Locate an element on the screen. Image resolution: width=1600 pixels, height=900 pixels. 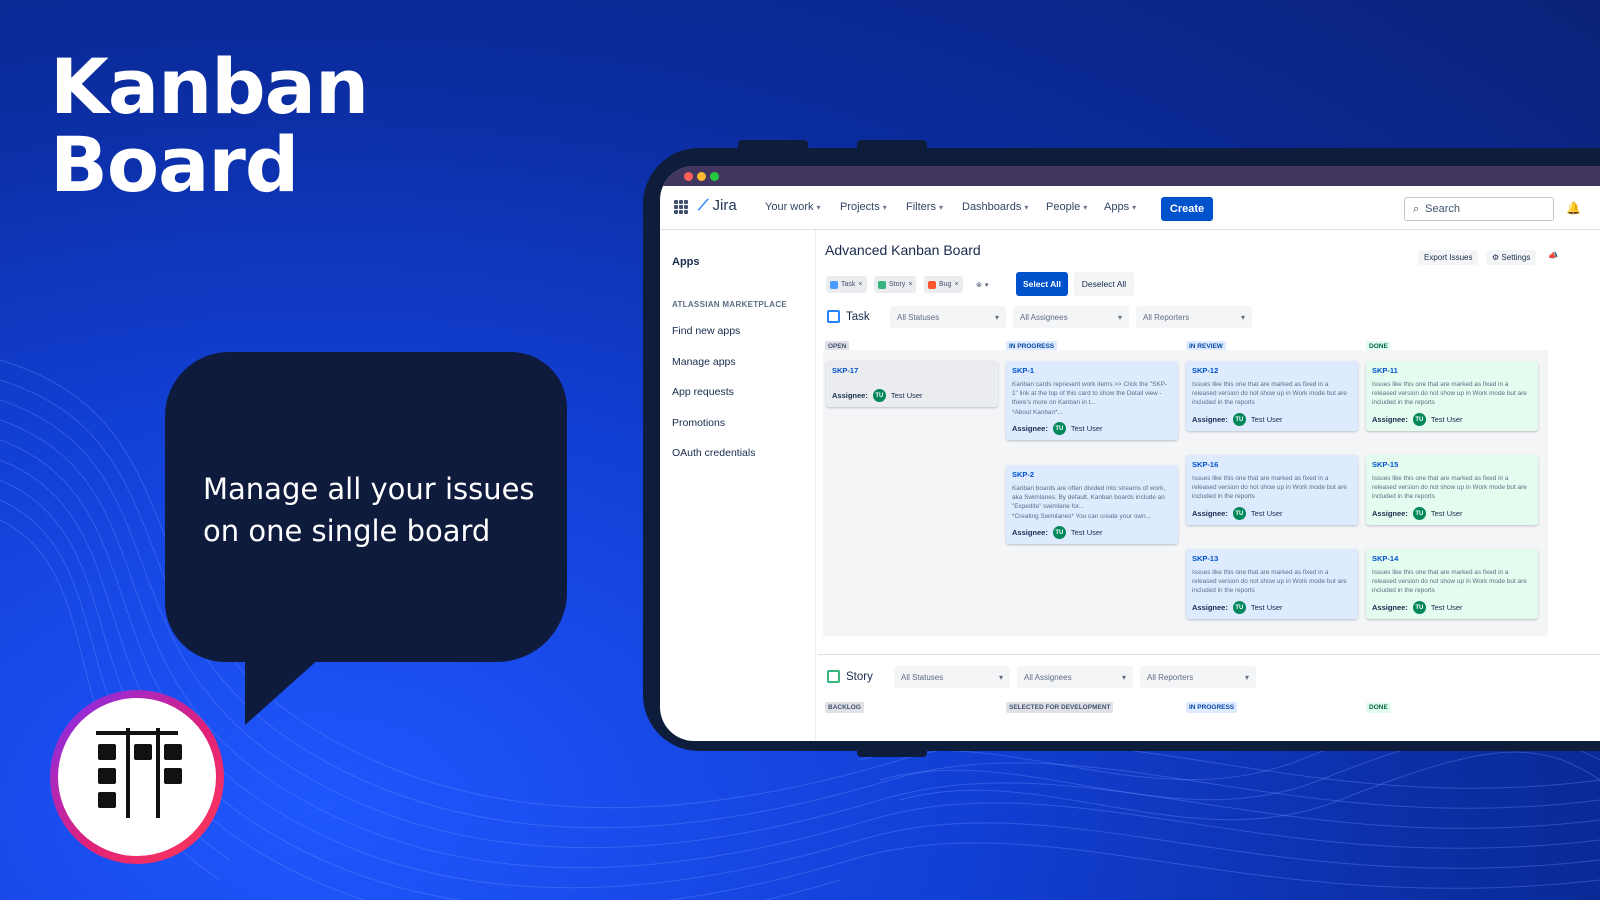
close-dot is located at coordinates (688, 176).